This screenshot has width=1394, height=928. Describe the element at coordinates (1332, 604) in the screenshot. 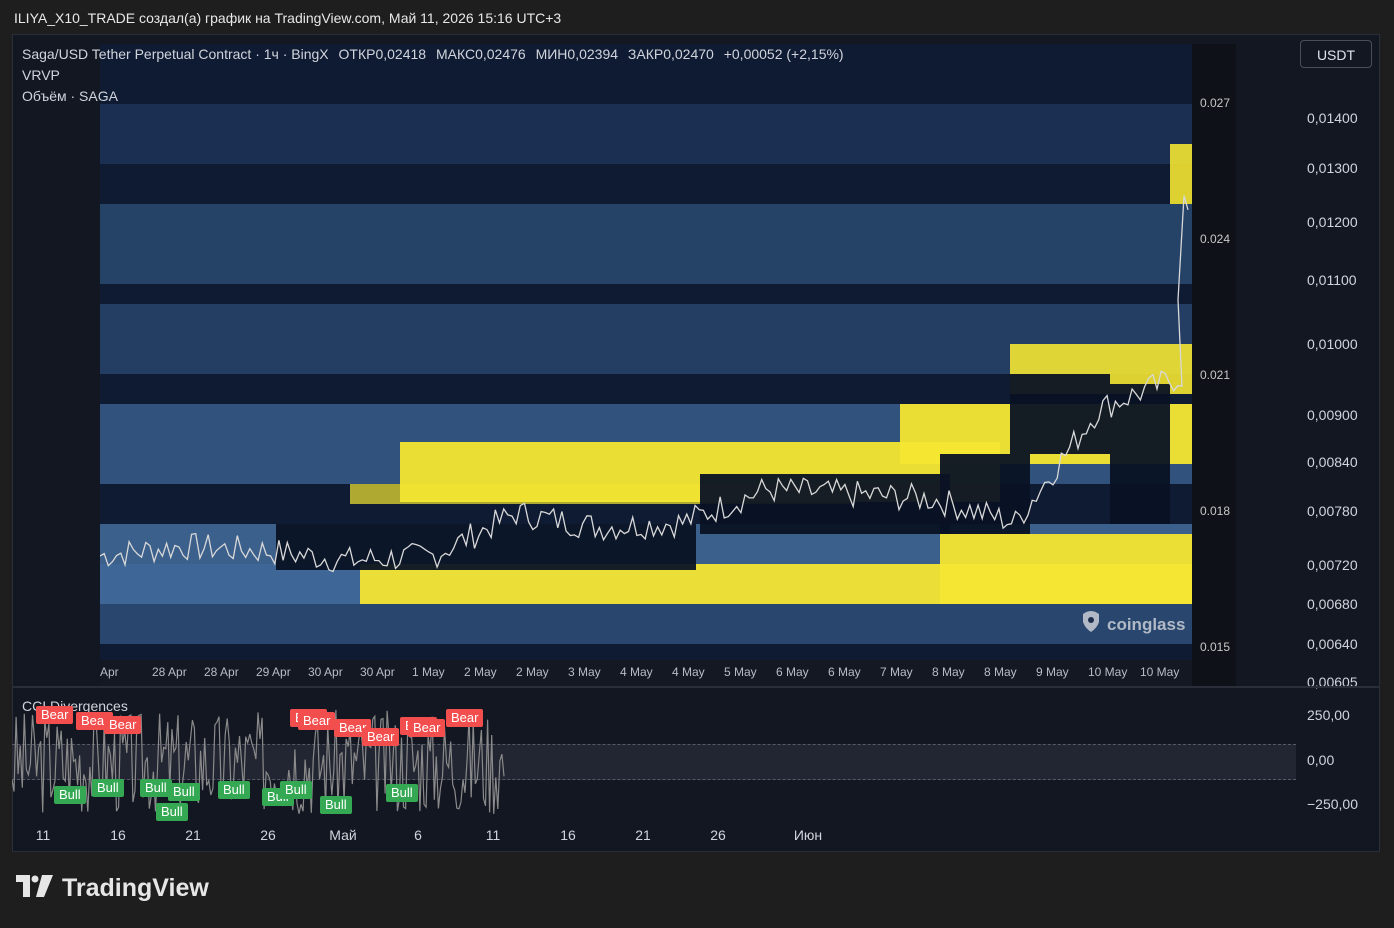

I see `price-axis-label: 0,00680` at that location.